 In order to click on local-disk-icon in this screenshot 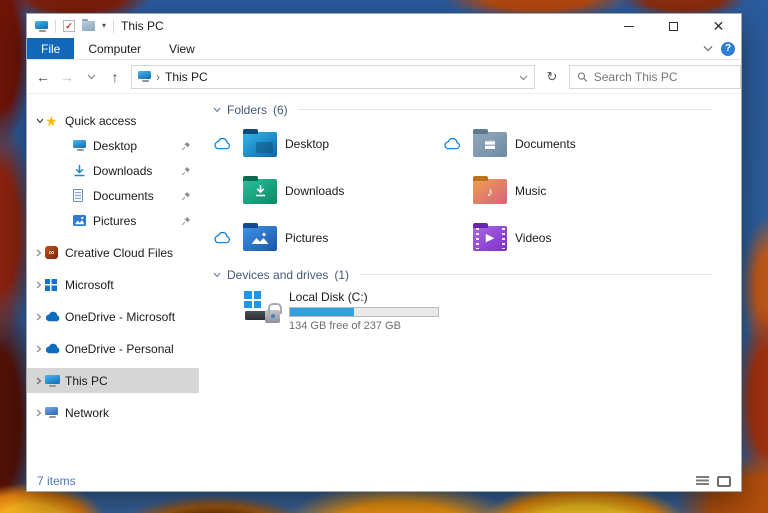, I will do `click(263, 307)`.